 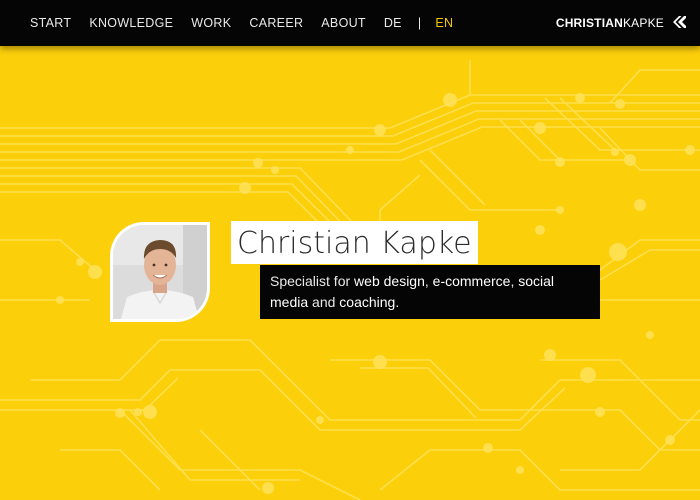 I want to click on nav-knowledge: KNOWLEDGE, so click(x=131, y=23).